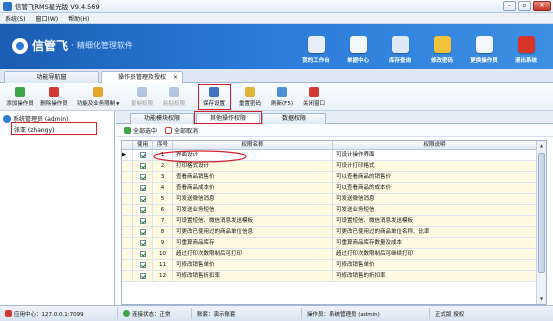 This screenshot has height=321, width=553. Describe the element at coordinates (358, 47) in the screenshot. I see `nav-documents: 单据中心` at that location.